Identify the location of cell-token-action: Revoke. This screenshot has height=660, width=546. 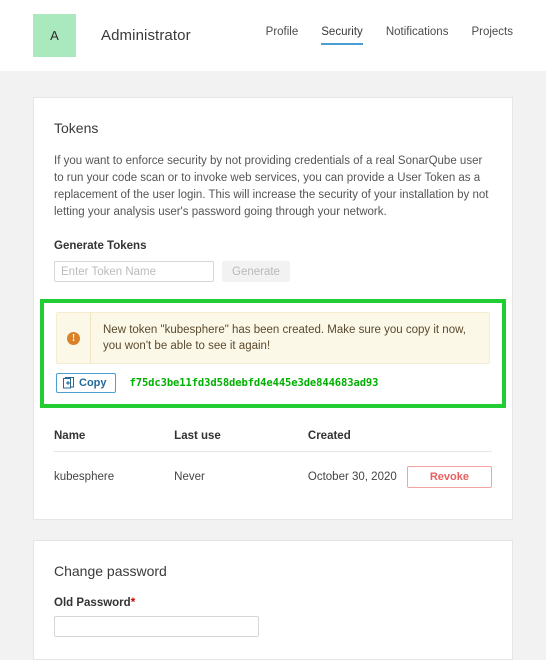
(449, 477).